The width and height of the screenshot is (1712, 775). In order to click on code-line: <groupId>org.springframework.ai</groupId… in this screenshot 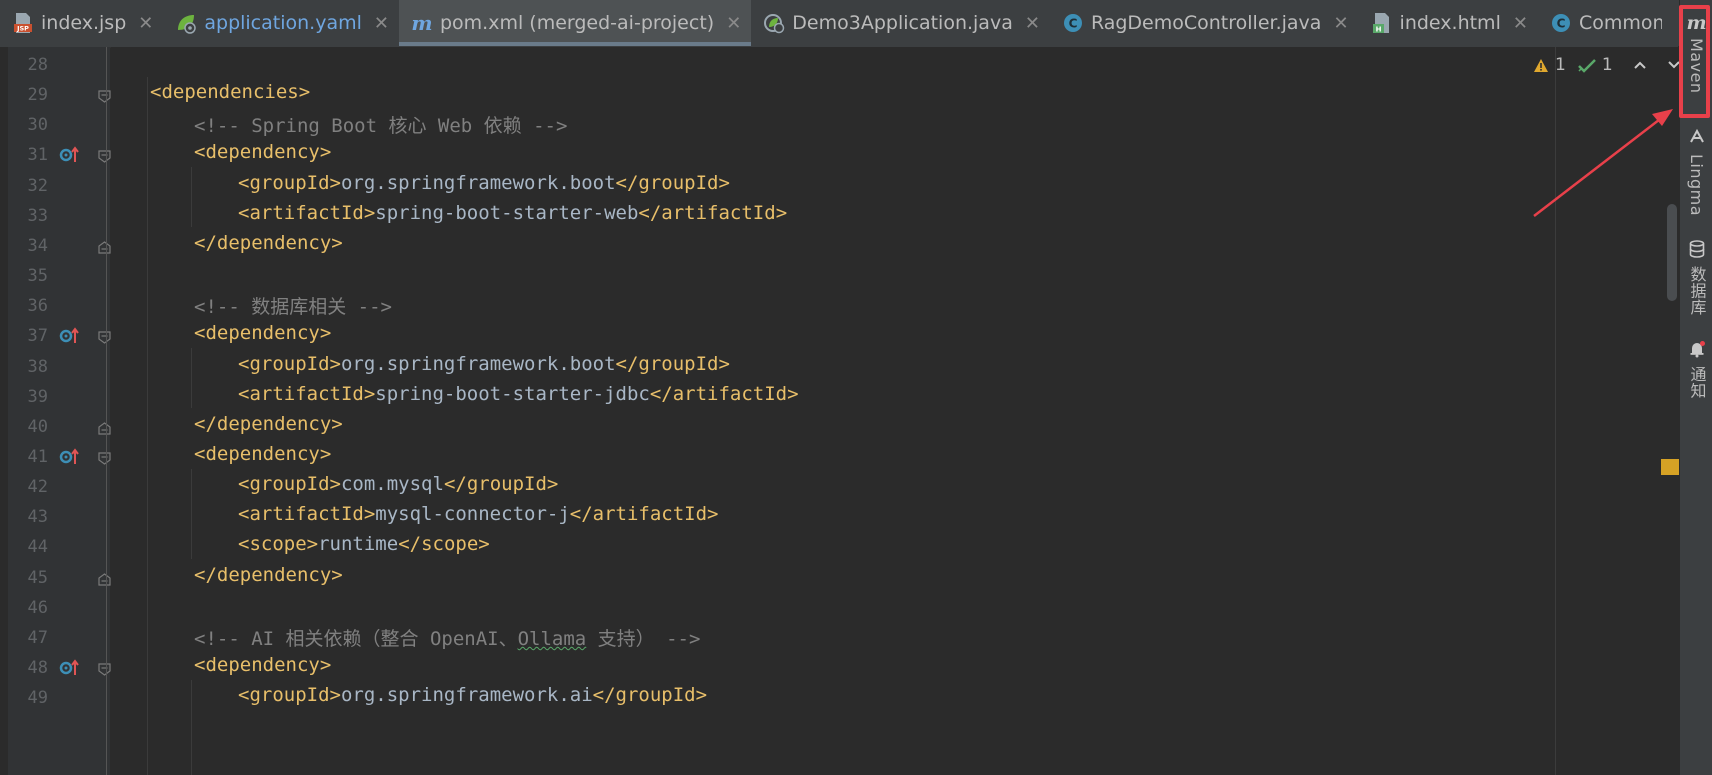, I will do `click(472, 695)`.